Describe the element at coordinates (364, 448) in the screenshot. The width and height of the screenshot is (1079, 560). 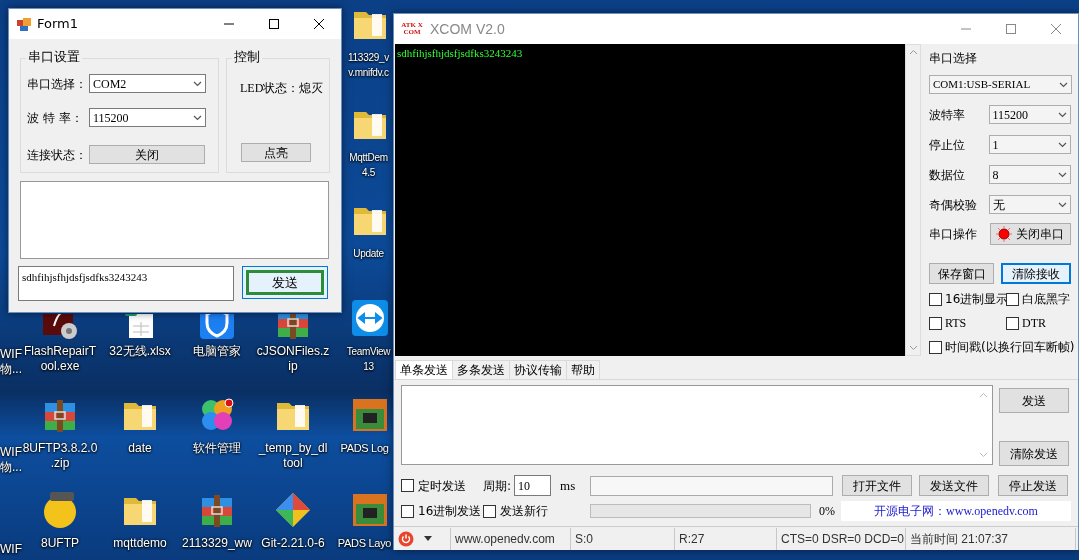
I see `icon-label: PADS Log` at that location.